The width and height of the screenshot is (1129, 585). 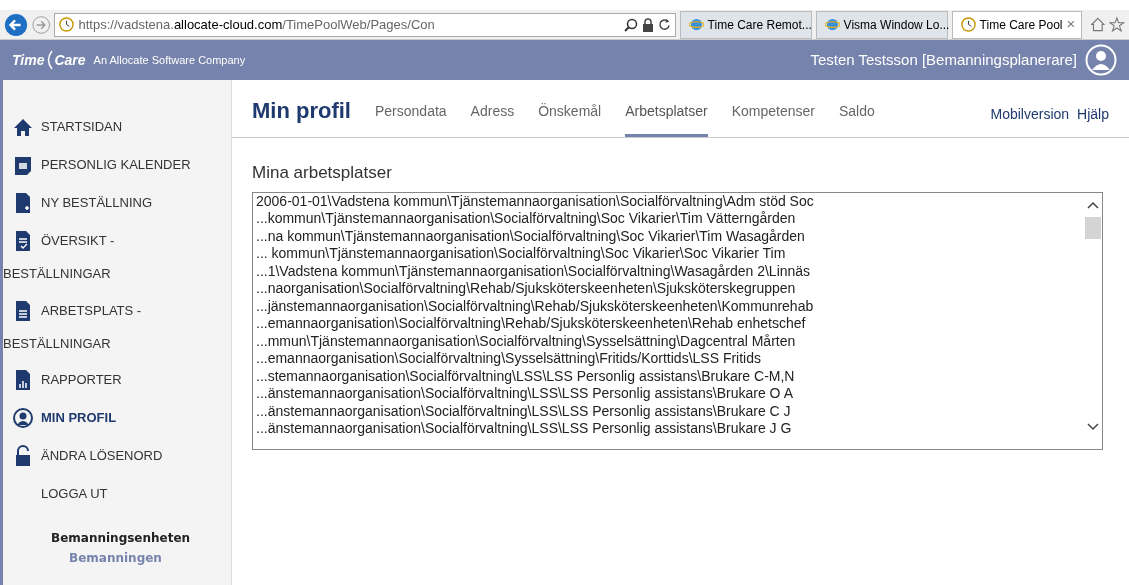 I want to click on browser-tab: Time Care Pool ×, so click(x=1016, y=24).